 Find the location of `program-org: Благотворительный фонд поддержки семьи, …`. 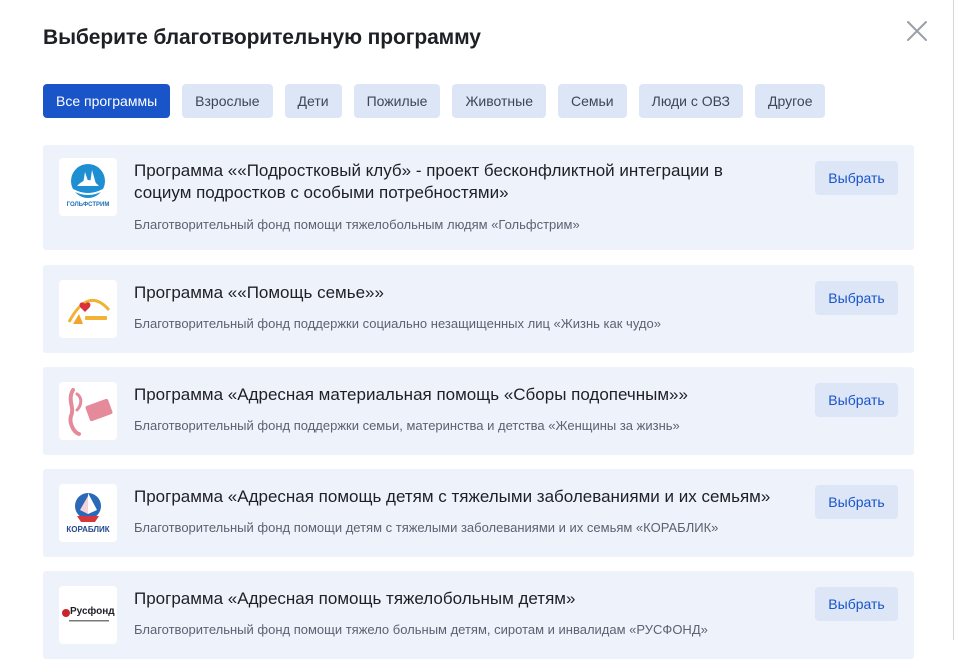

program-org: Благотворительный фонд поддержки семьи, … is located at coordinates (407, 425).